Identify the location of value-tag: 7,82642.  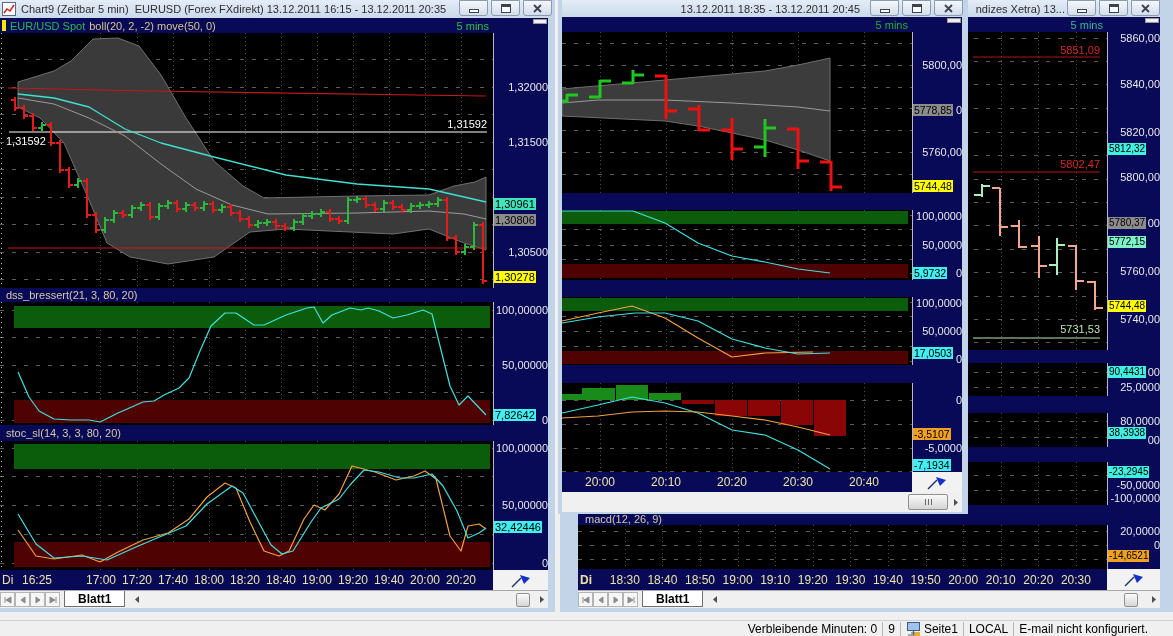
(515, 415).